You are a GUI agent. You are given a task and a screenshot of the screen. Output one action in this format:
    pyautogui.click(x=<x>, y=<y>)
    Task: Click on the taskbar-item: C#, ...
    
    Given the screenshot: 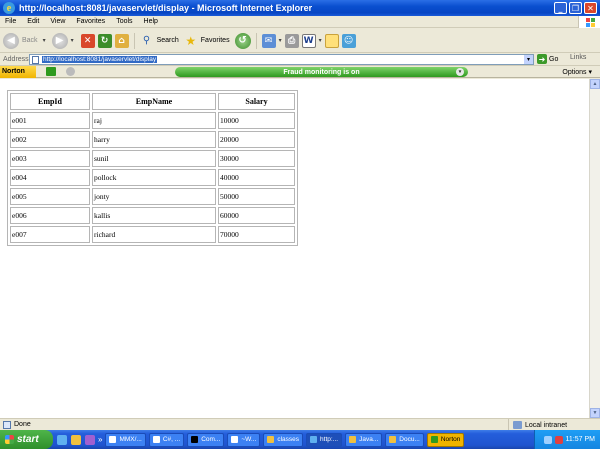 What is the action you would take?
    pyautogui.click(x=166, y=439)
    